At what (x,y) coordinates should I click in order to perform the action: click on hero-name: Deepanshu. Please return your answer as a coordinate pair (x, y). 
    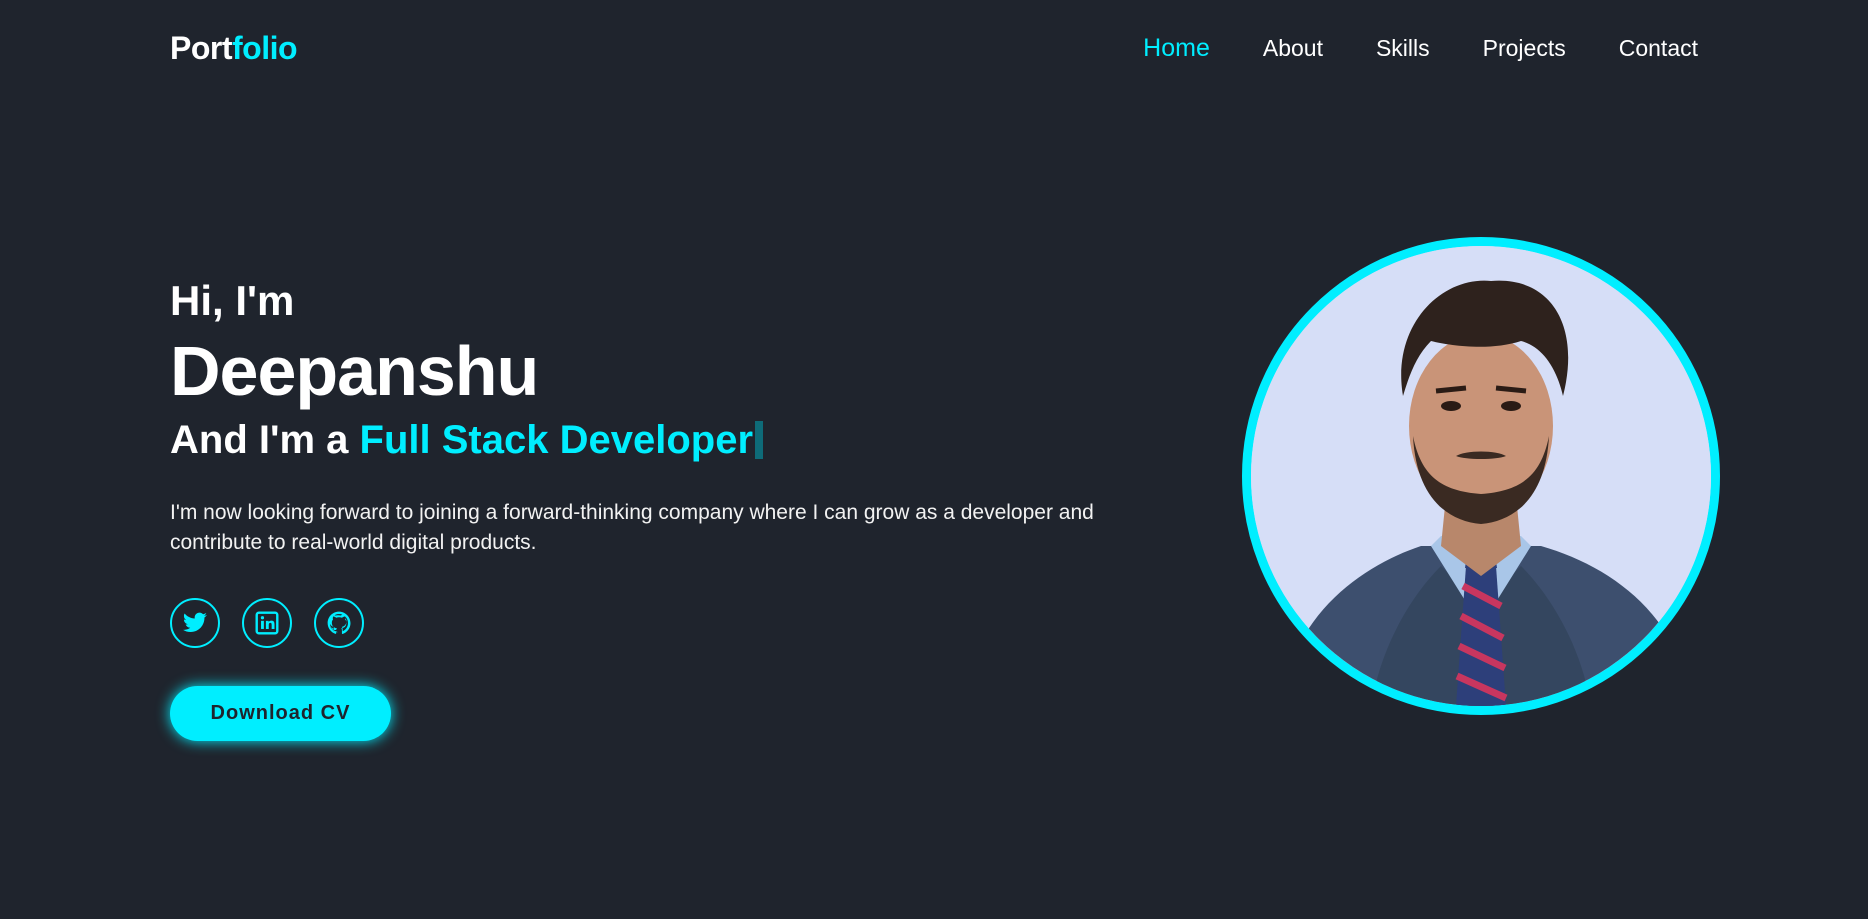
    Looking at the image, I should click on (354, 371).